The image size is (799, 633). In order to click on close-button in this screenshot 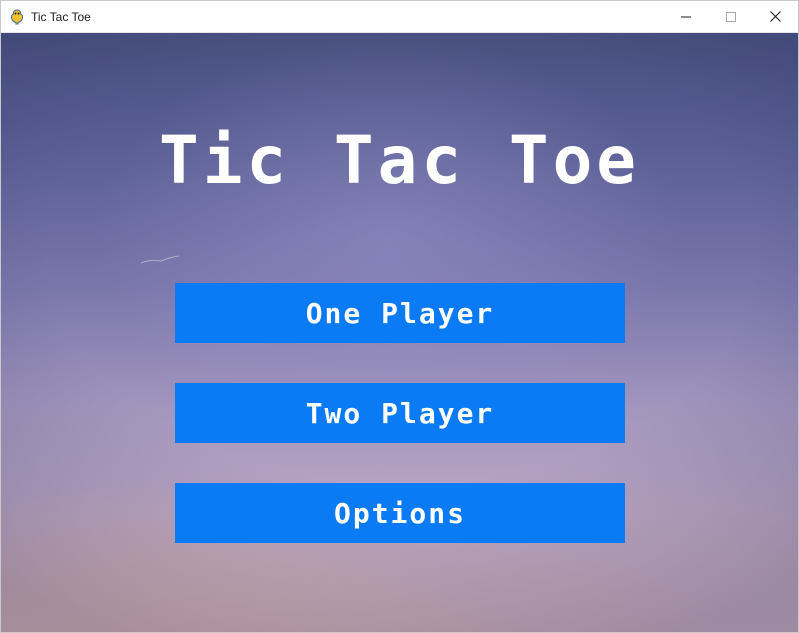, I will do `click(775, 16)`.